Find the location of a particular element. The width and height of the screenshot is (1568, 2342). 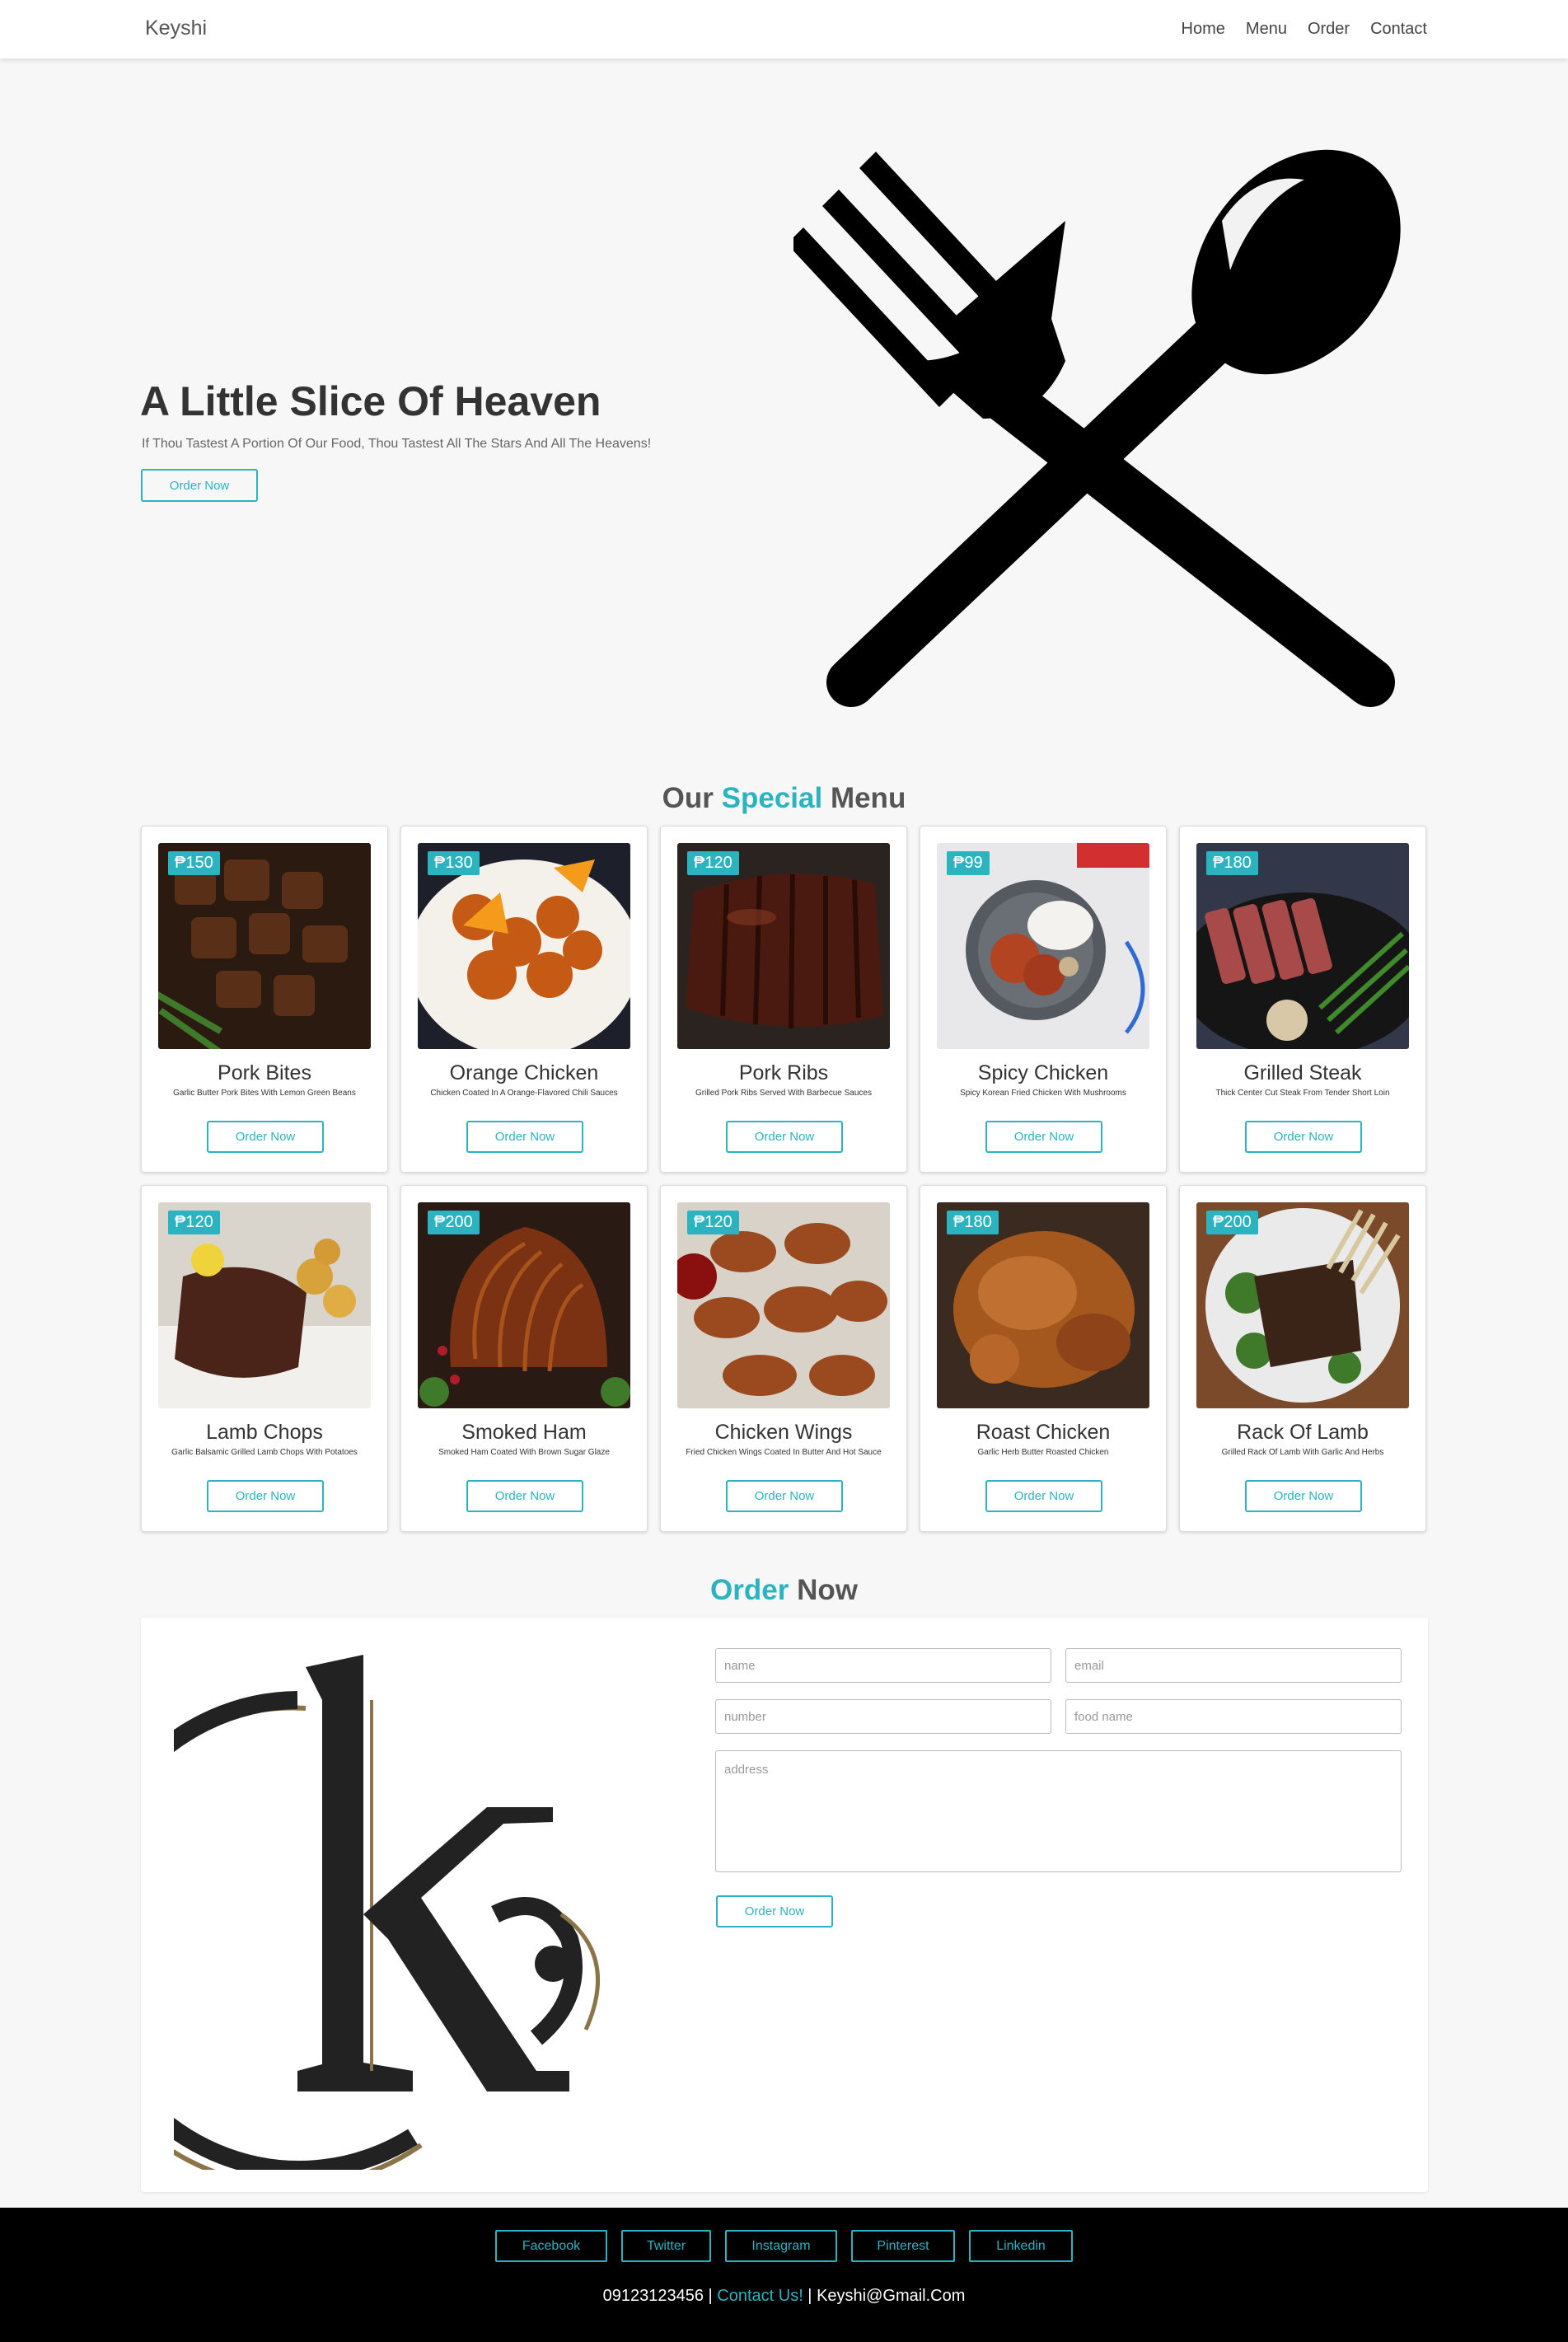

menu-item-name: Grilled Steak is located at coordinates (1302, 1072).